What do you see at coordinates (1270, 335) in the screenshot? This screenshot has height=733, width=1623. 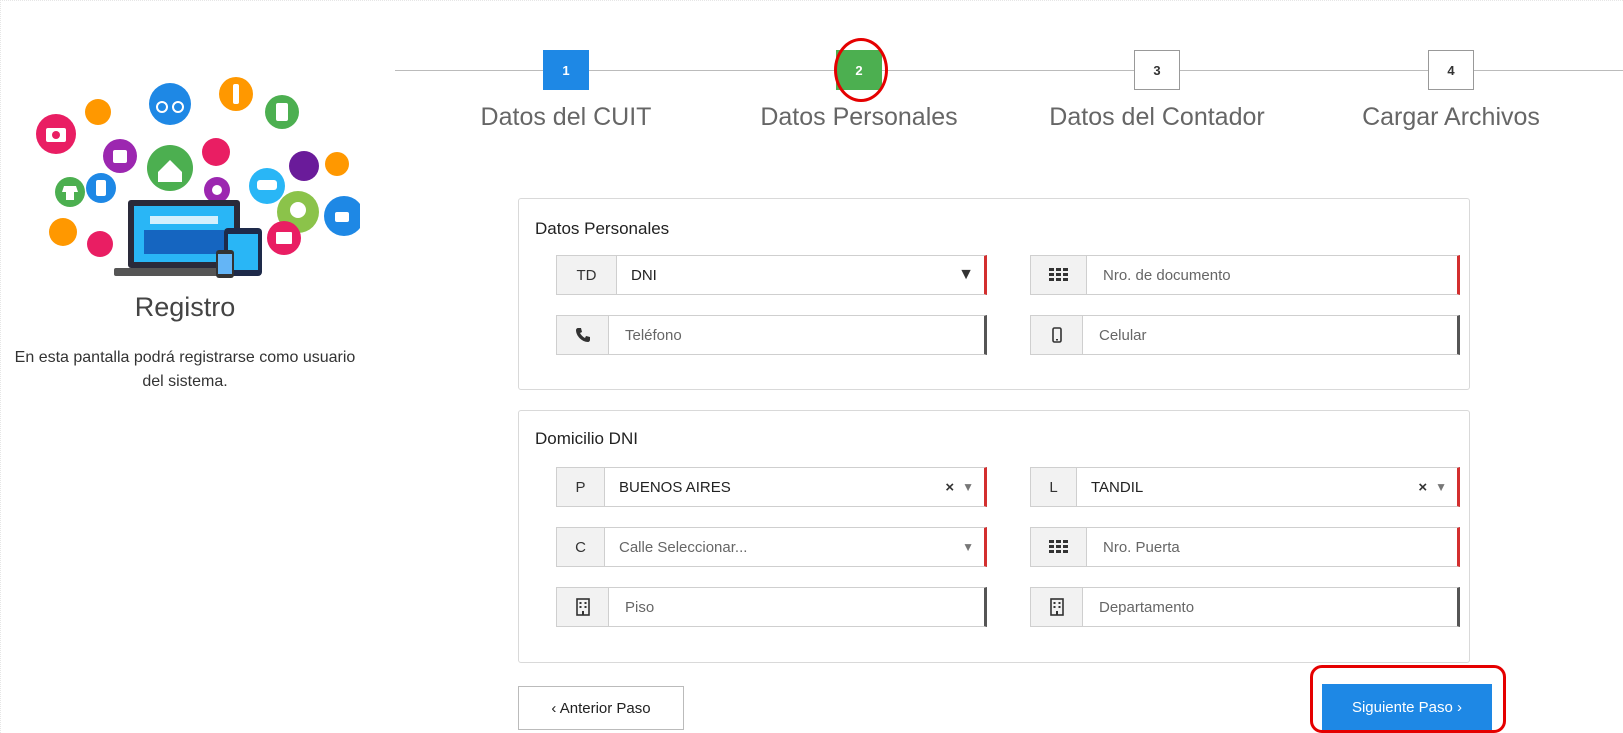 I see `mobile-input` at bounding box center [1270, 335].